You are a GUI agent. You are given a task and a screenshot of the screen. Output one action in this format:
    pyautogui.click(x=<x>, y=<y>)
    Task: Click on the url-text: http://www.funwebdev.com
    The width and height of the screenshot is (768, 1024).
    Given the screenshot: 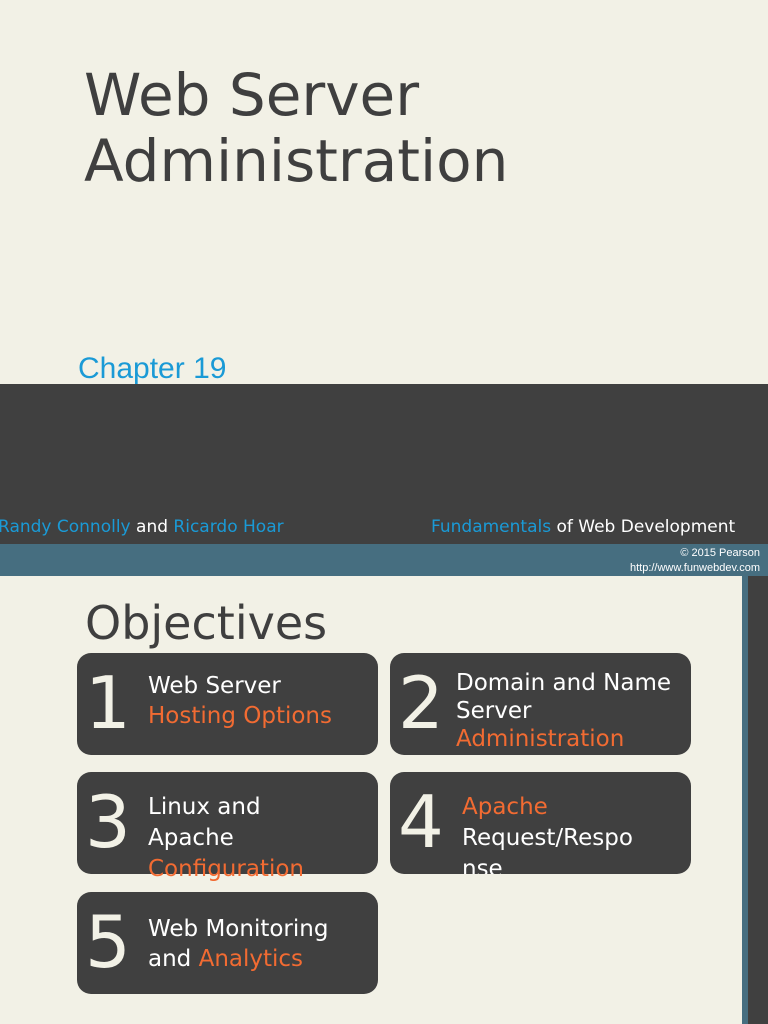 What is the action you would take?
    pyautogui.click(x=694, y=568)
    